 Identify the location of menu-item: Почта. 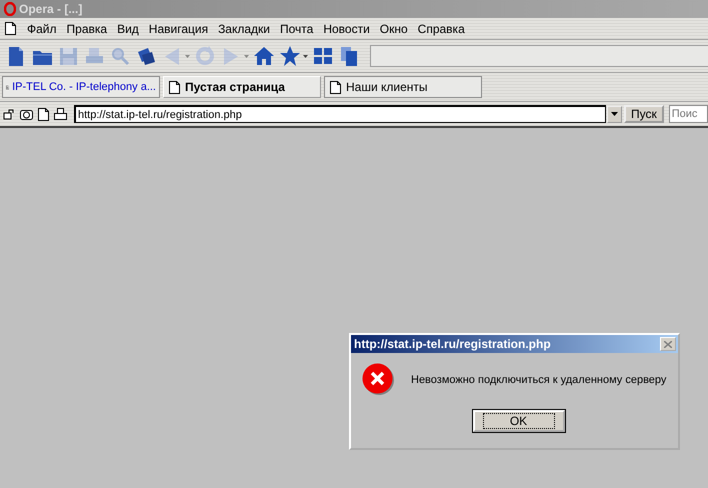
(296, 28).